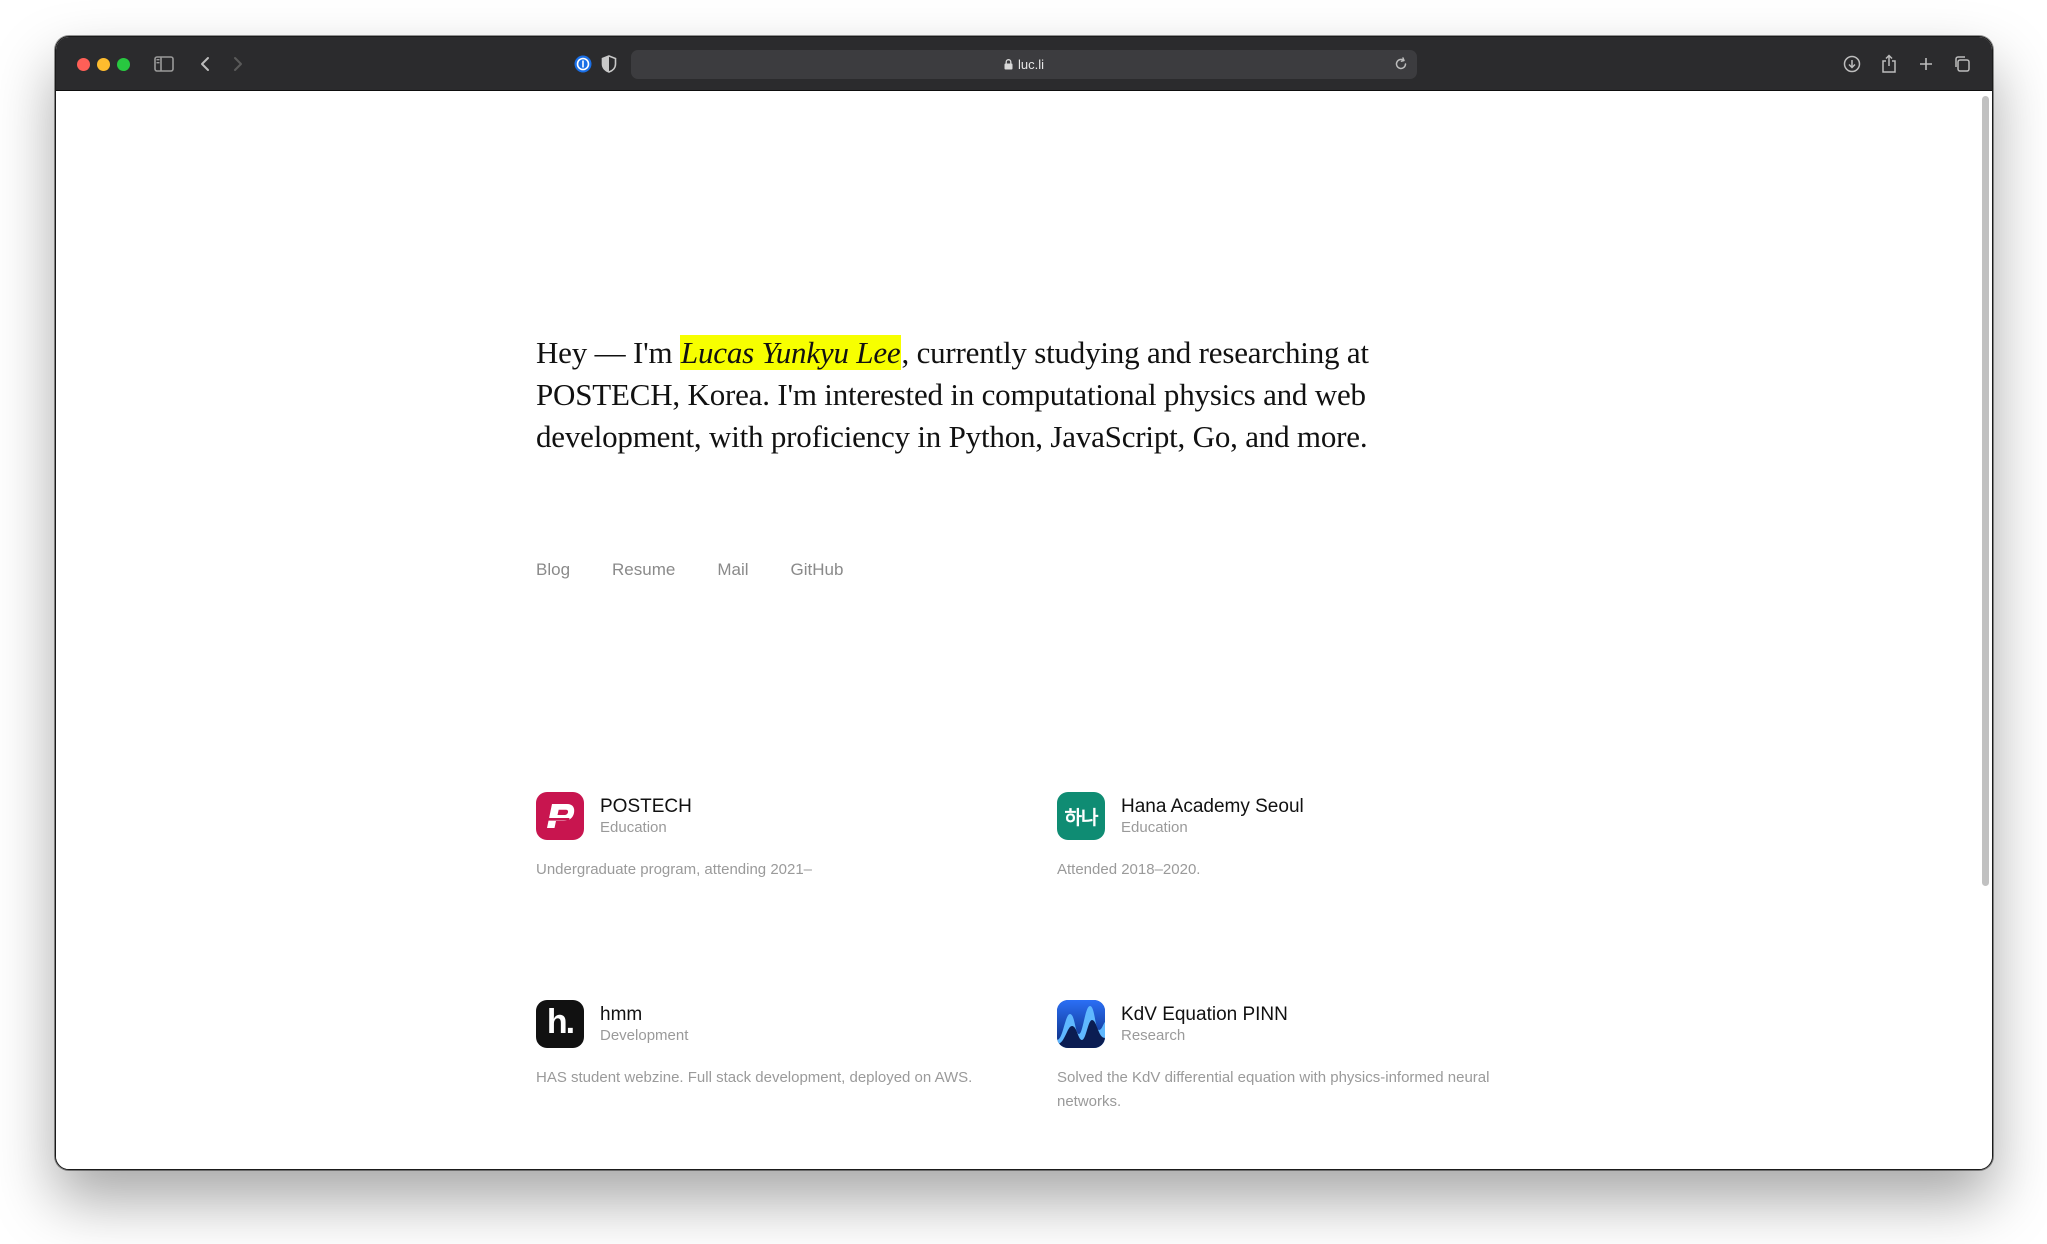  I want to click on card-description: Attended 2018–2020., so click(1129, 869).